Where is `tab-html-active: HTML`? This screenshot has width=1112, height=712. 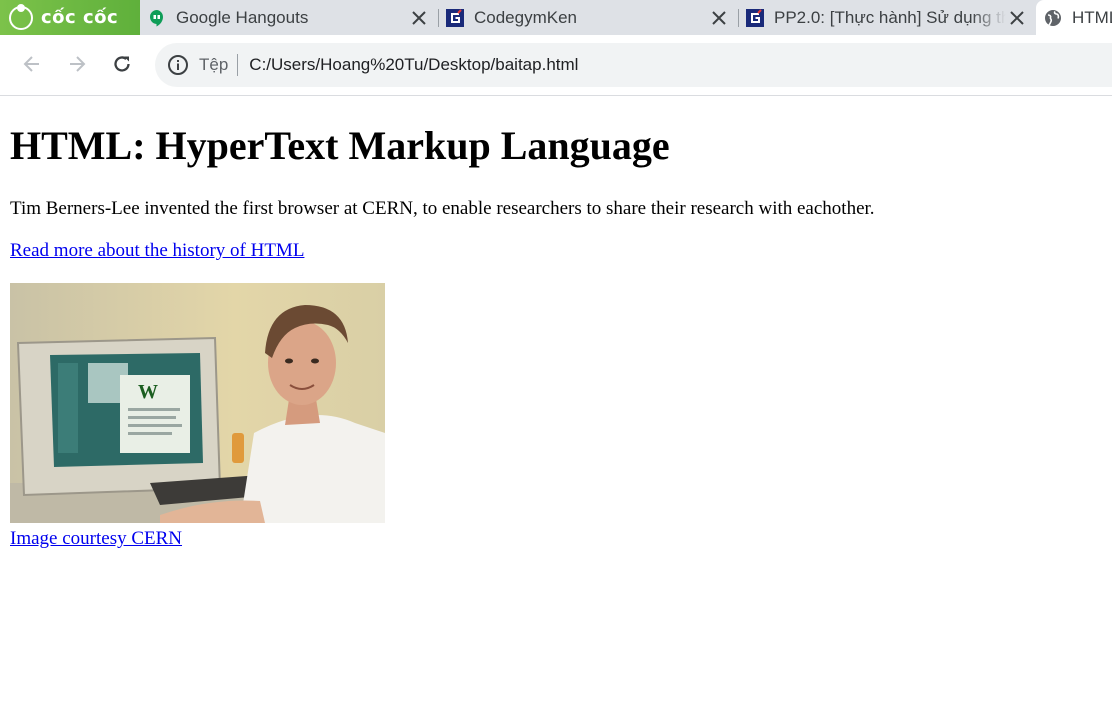 tab-html-active: HTML is located at coordinates (1074, 17).